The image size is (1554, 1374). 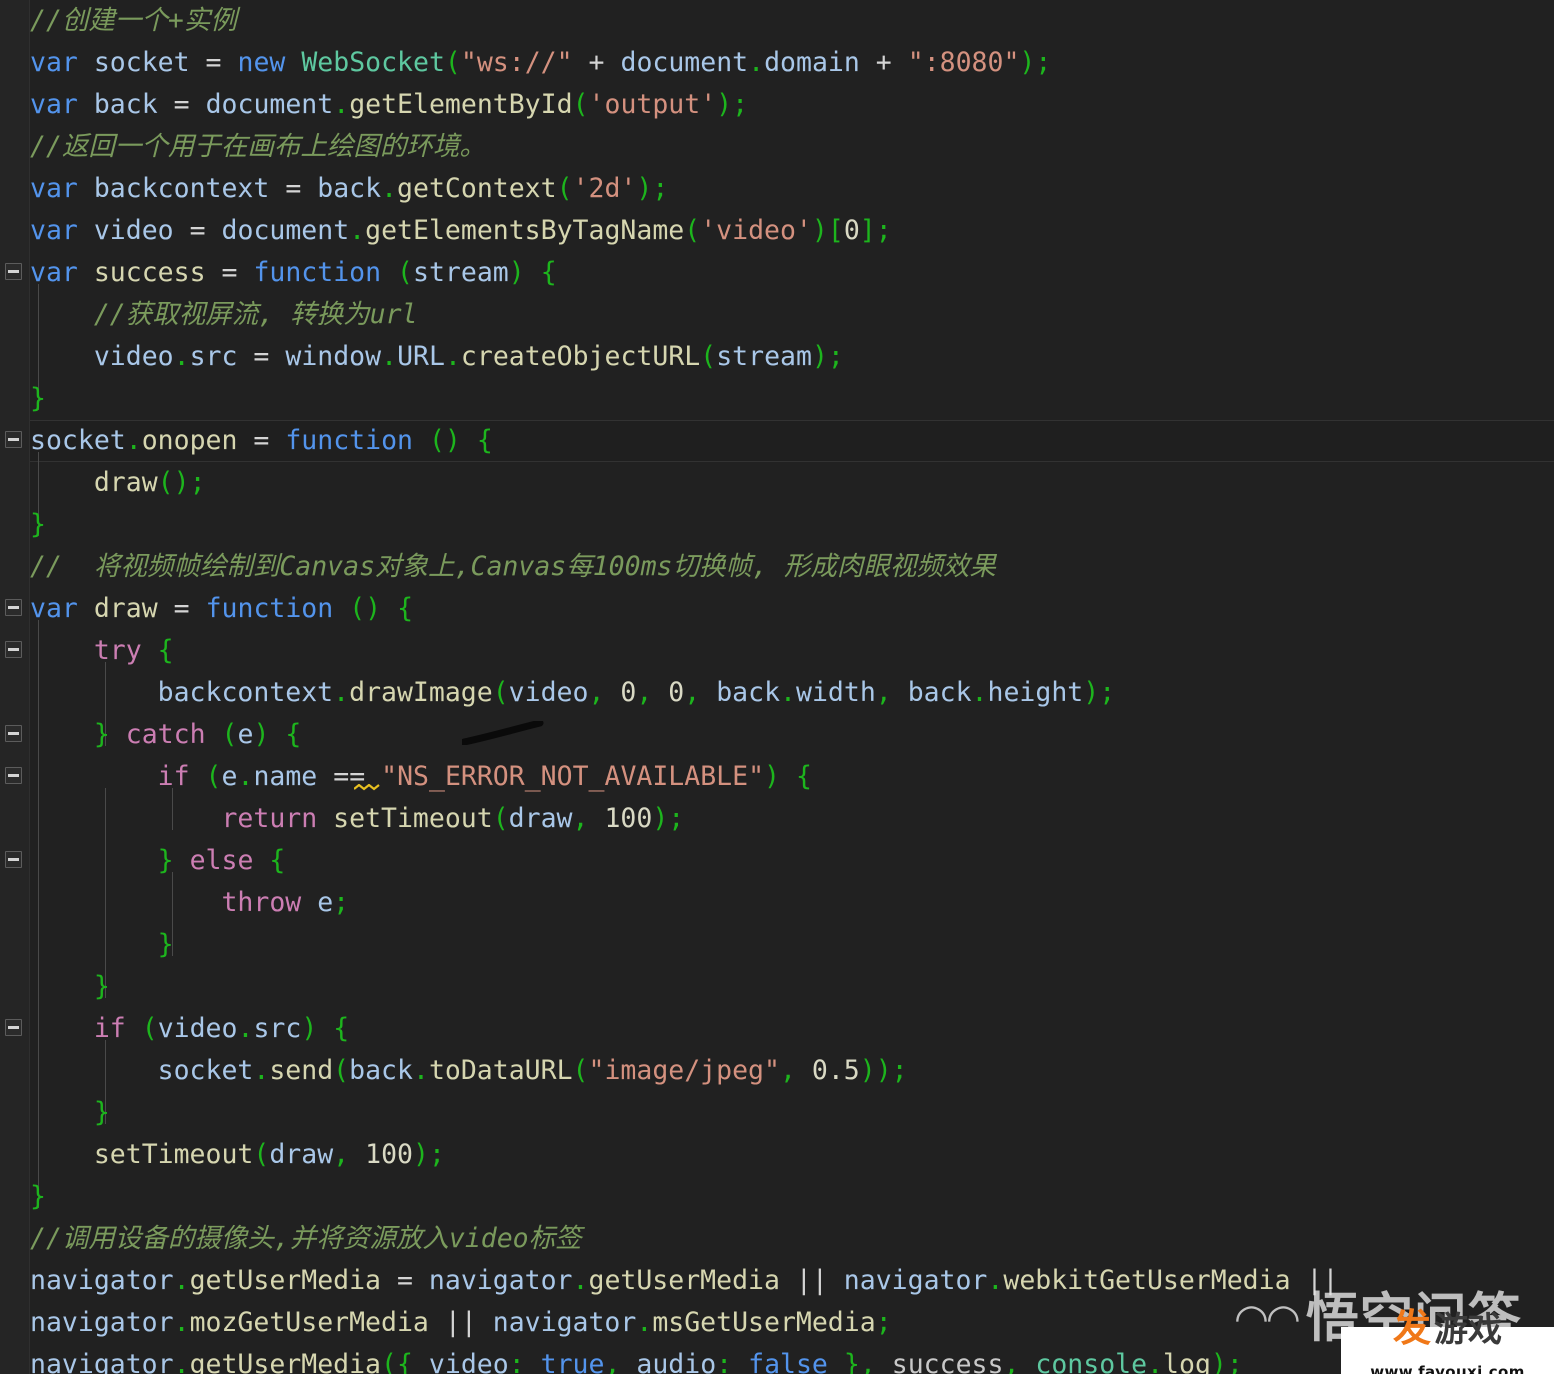 I want to click on code-line: //获取视屏流, 转换为url, so click(x=224, y=315).